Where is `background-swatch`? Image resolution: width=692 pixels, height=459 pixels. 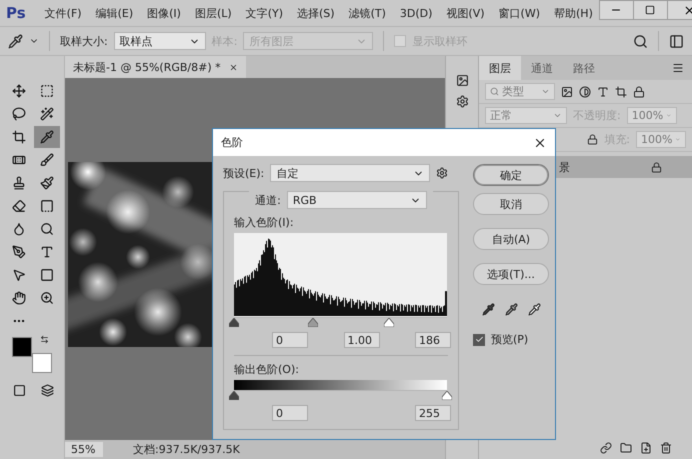 background-swatch is located at coordinates (42, 363).